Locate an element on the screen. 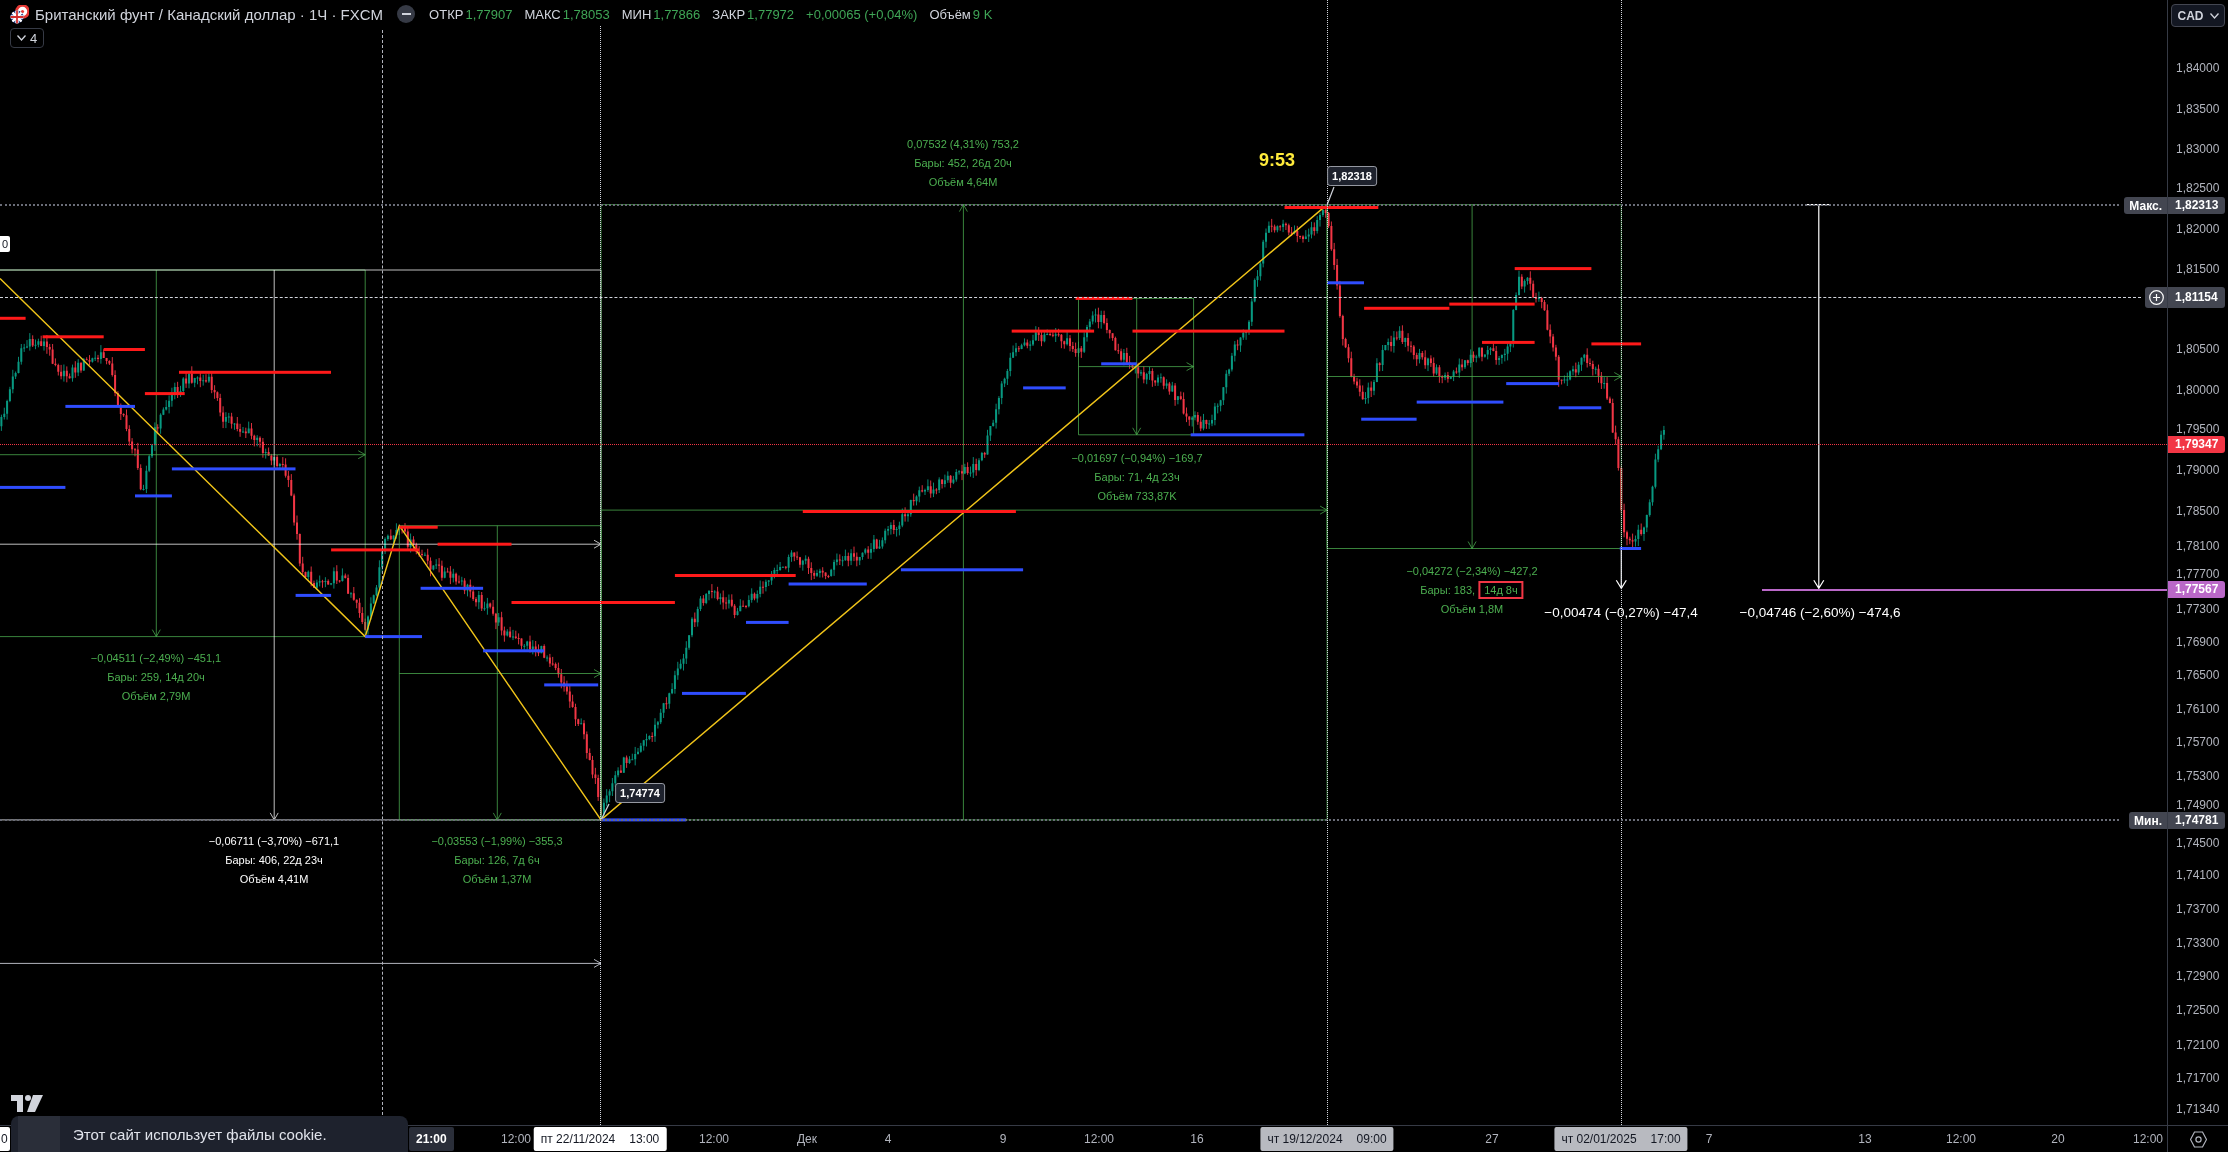 The height and width of the screenshot is (1152, 2228). range-change: −0,04511 (−2,49%) −451,1 is located at coordinates (156, 658).